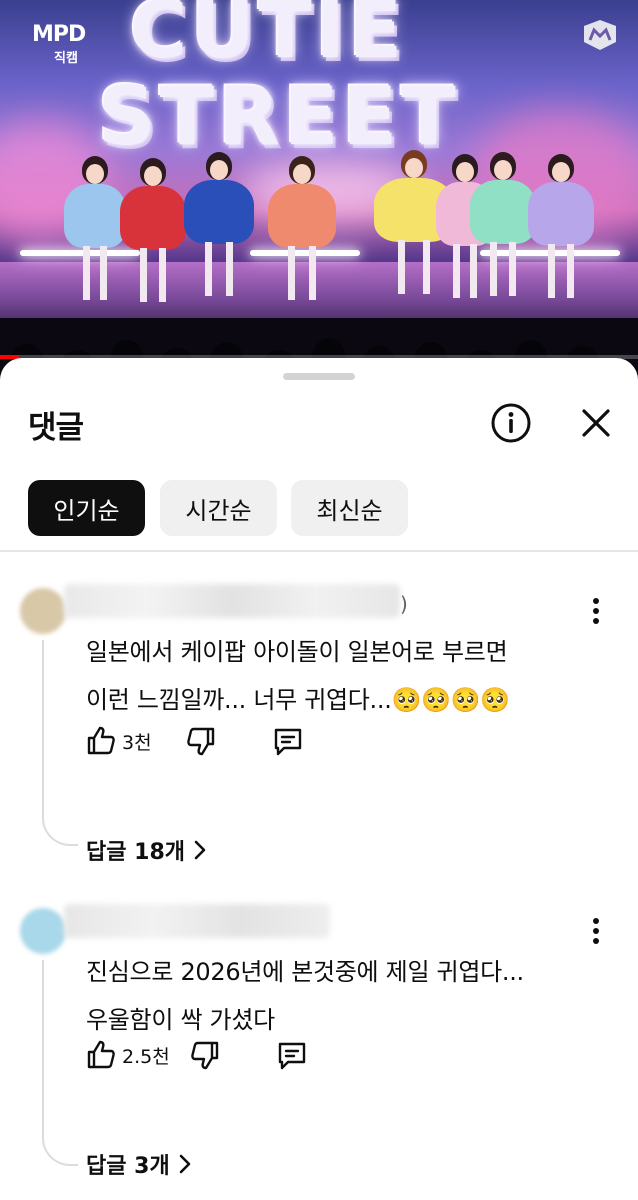  Describe the element at coordinates (218, 508) in the screenshot. I see `filter-chip-timestamp: 시간순` at that location.